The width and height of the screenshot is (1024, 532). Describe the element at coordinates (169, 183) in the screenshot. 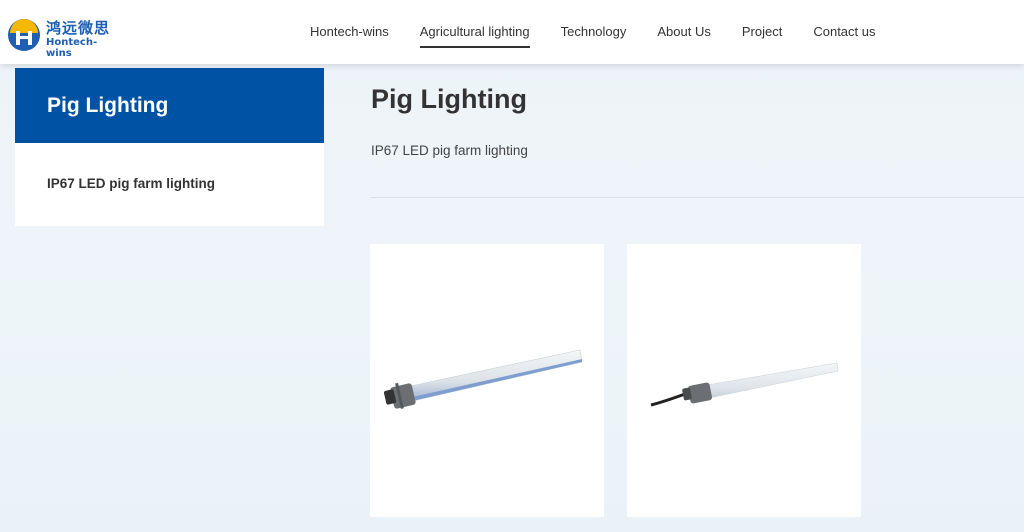

I see `sidebar-item-ip67-led-pig-farm-lighting: IP67 LED pig farm lighting` at that location.